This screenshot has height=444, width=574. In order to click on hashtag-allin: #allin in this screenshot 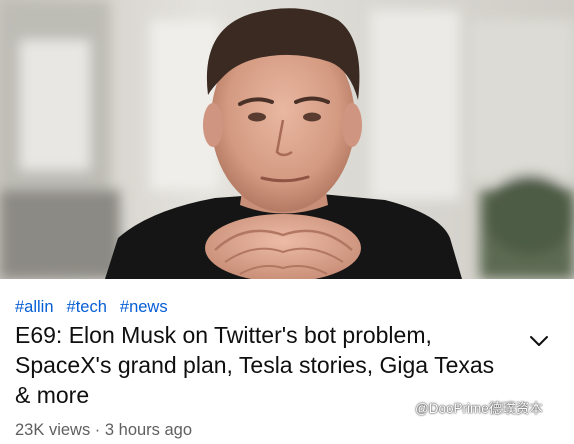, I will do `click(34, 307)`.